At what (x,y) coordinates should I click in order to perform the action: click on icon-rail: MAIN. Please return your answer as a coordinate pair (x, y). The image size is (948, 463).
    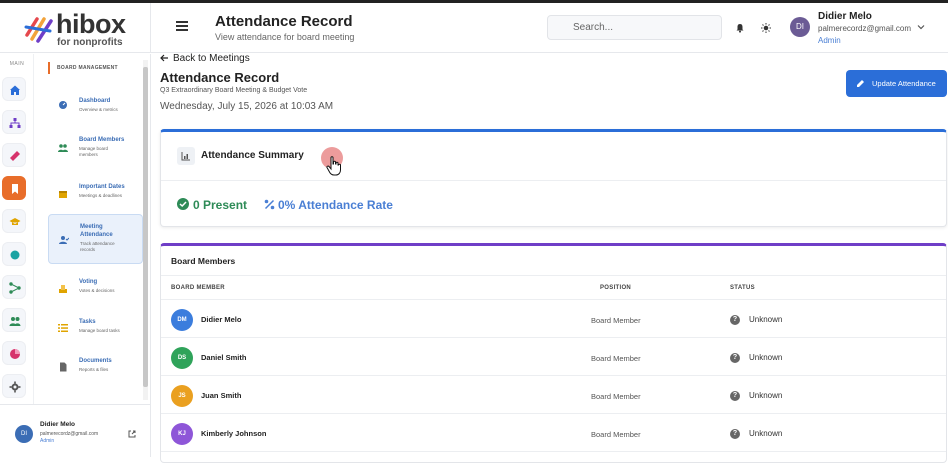
    Looking at the image, I should click on (17, 229).